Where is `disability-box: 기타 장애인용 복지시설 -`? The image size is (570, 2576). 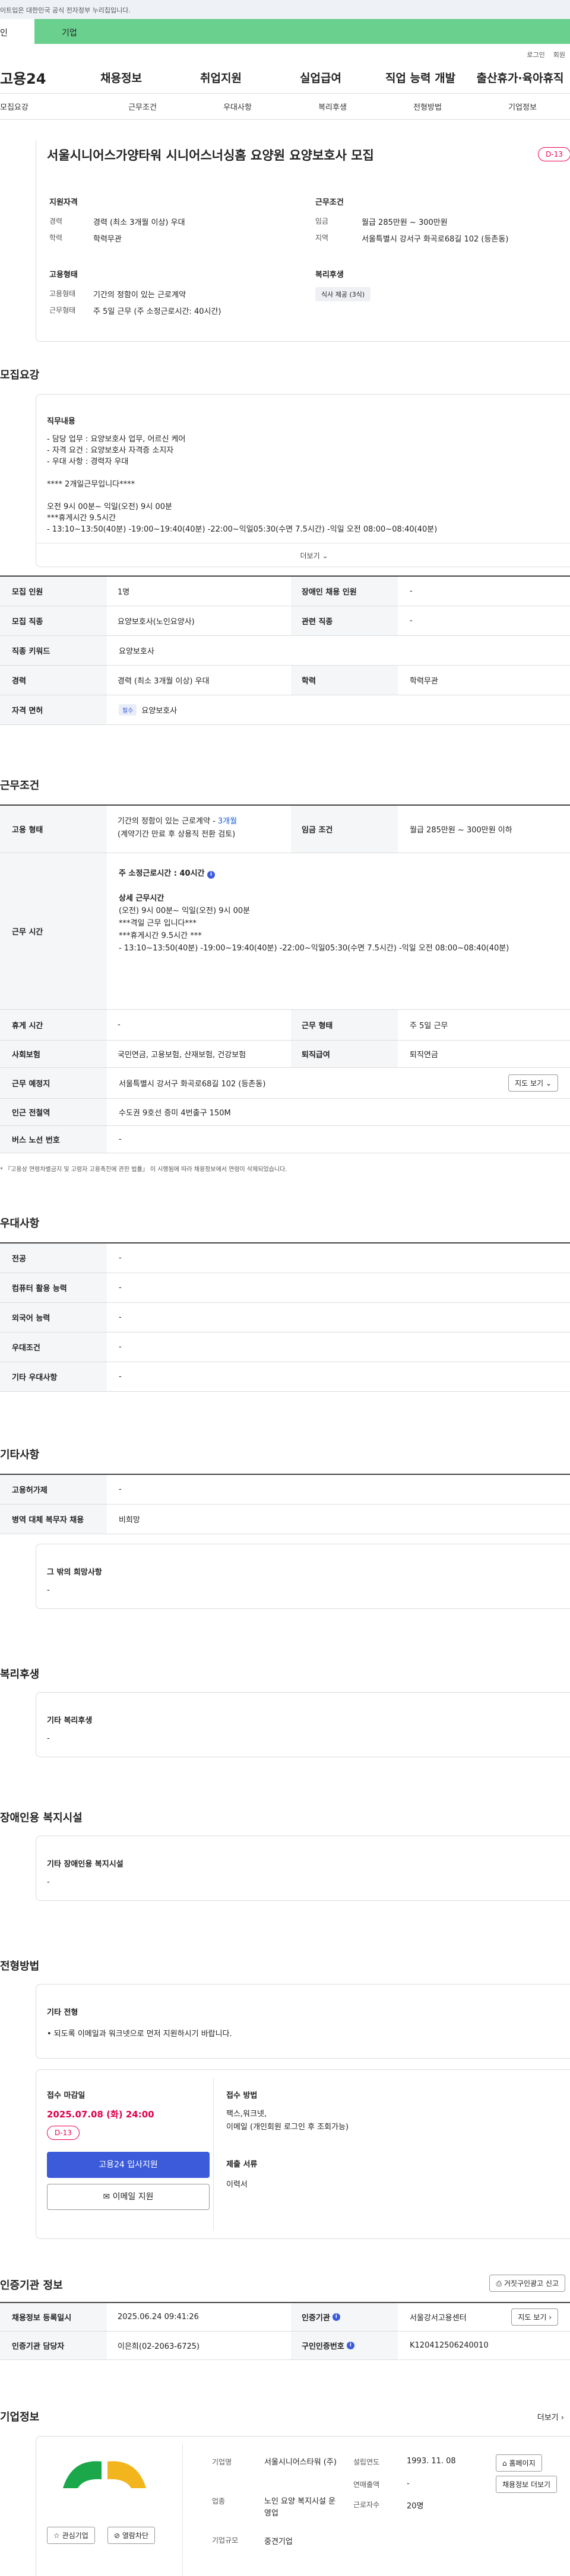
disability-box: 기타 장애인용 복지시설 - is located at coordinates (303, 1868).